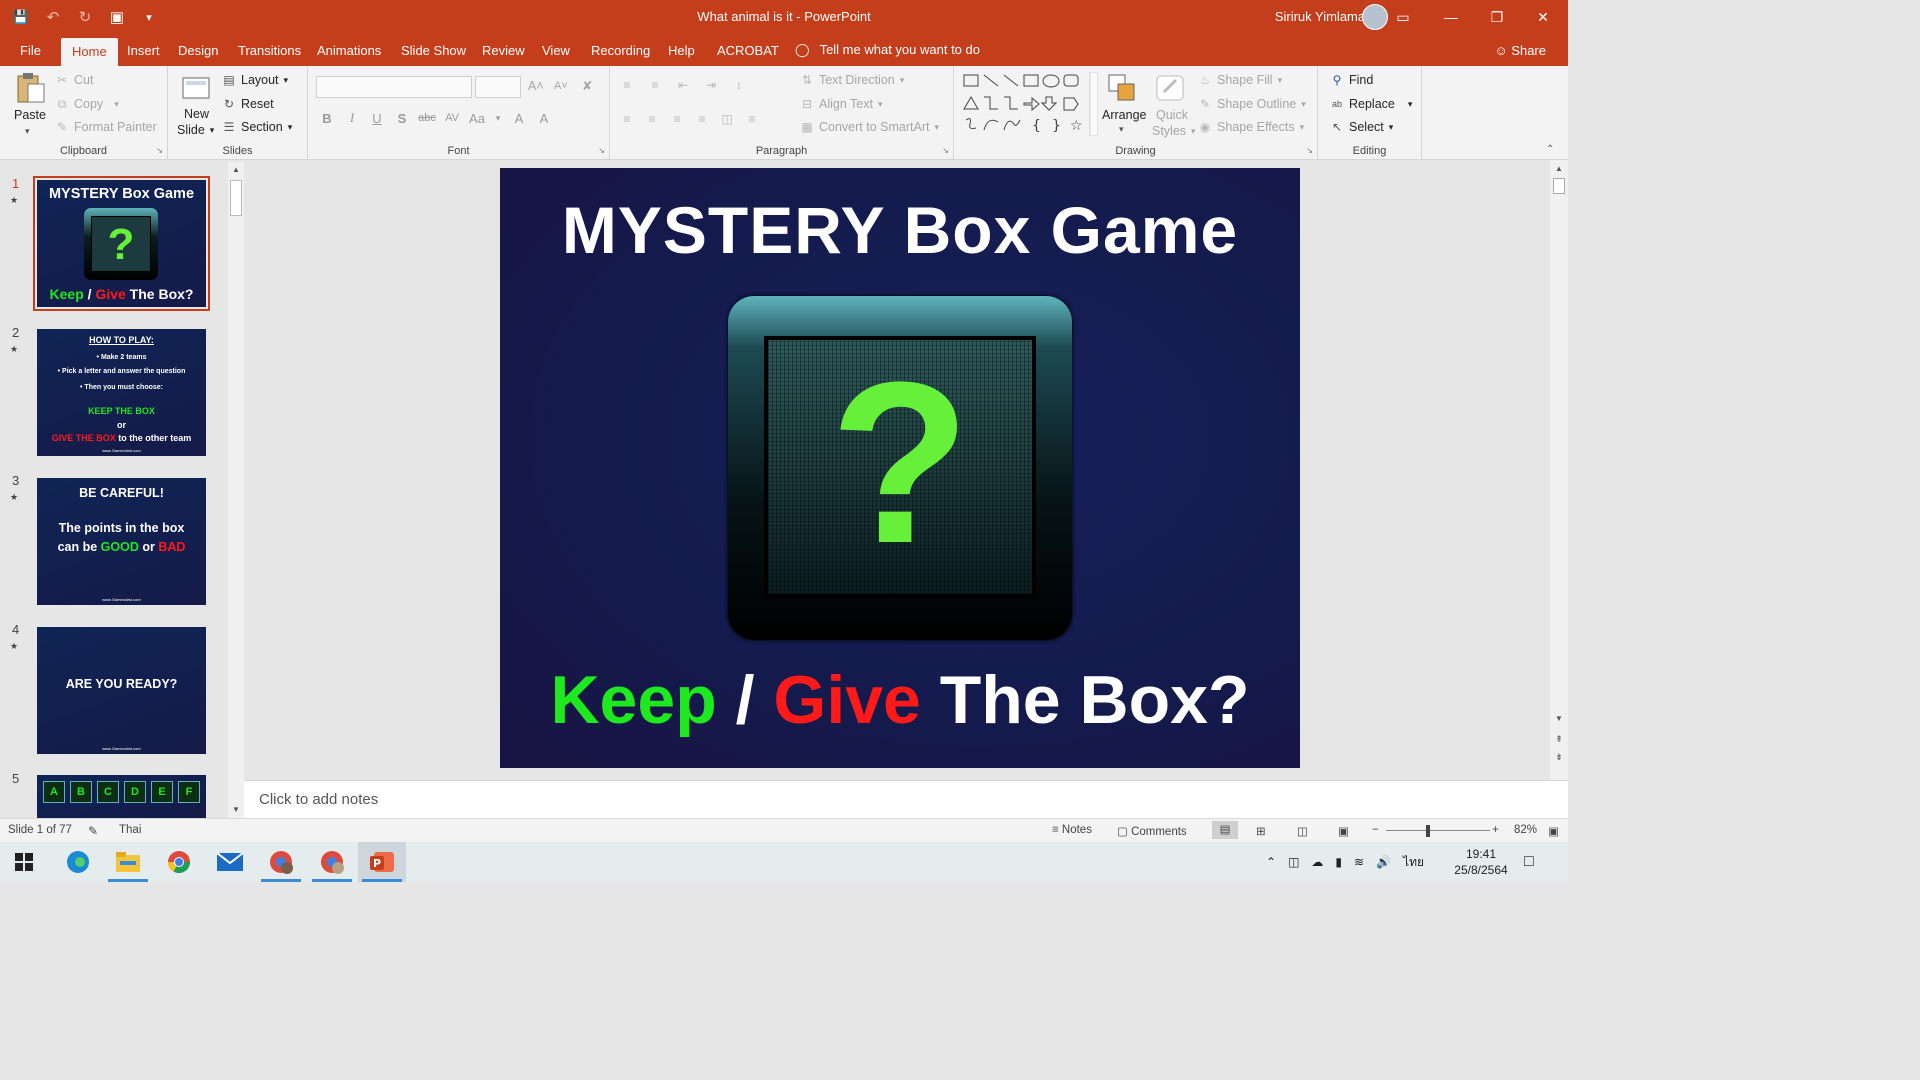 The image size is (1920, 1080). What do you see at coordinates (1359, 862) in the screenshot?
I see `wifi-icon: ≋` at bounding box center [1359, 862].